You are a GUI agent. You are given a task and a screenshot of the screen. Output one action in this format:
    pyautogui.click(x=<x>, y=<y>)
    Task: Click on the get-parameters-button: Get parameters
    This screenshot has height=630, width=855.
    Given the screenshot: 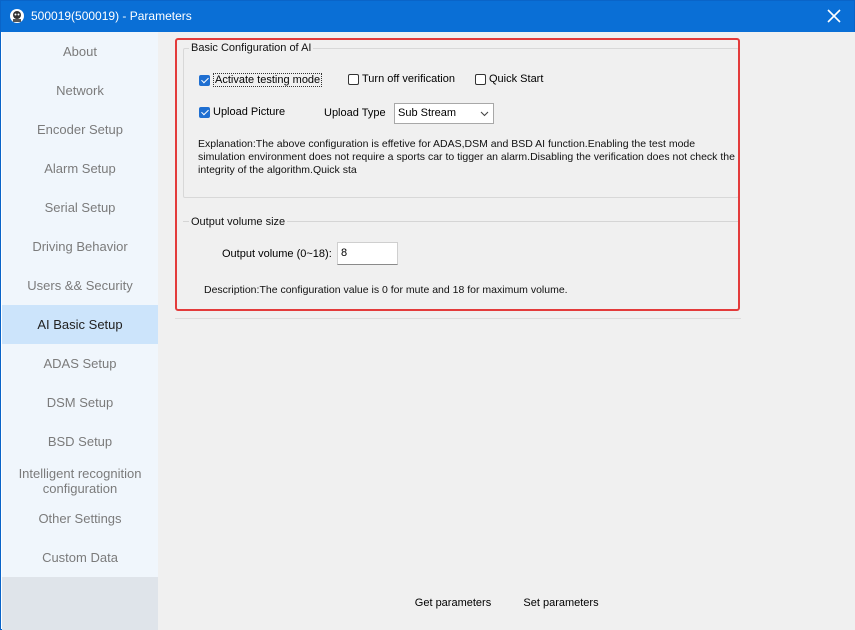 What is the action you would take?
    pyautogui.click(x=453, y=603)
    